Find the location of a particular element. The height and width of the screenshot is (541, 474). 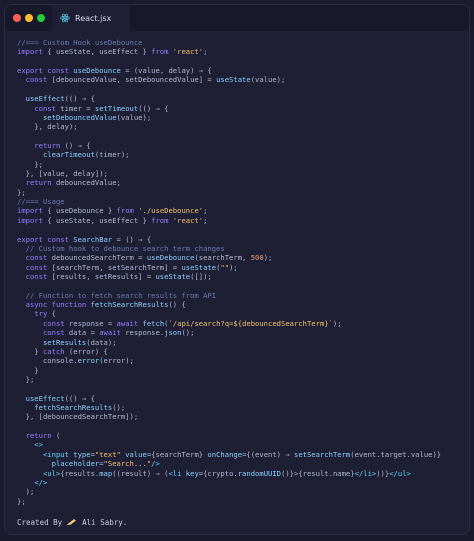

code-token: 500 is located at coordinates (257, 258).